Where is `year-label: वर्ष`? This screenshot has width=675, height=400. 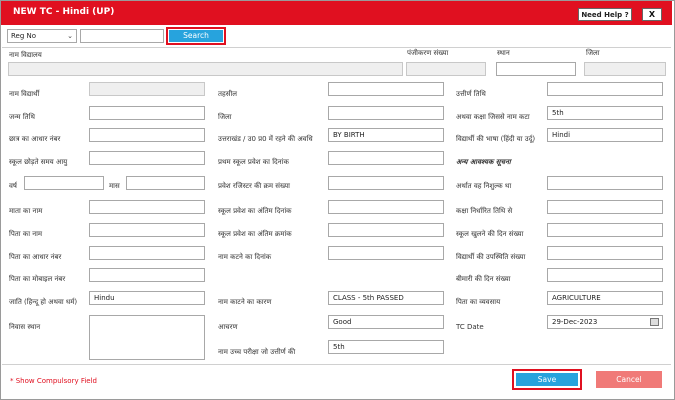
year-label: वर्ष is located at coordinates (13, 186).